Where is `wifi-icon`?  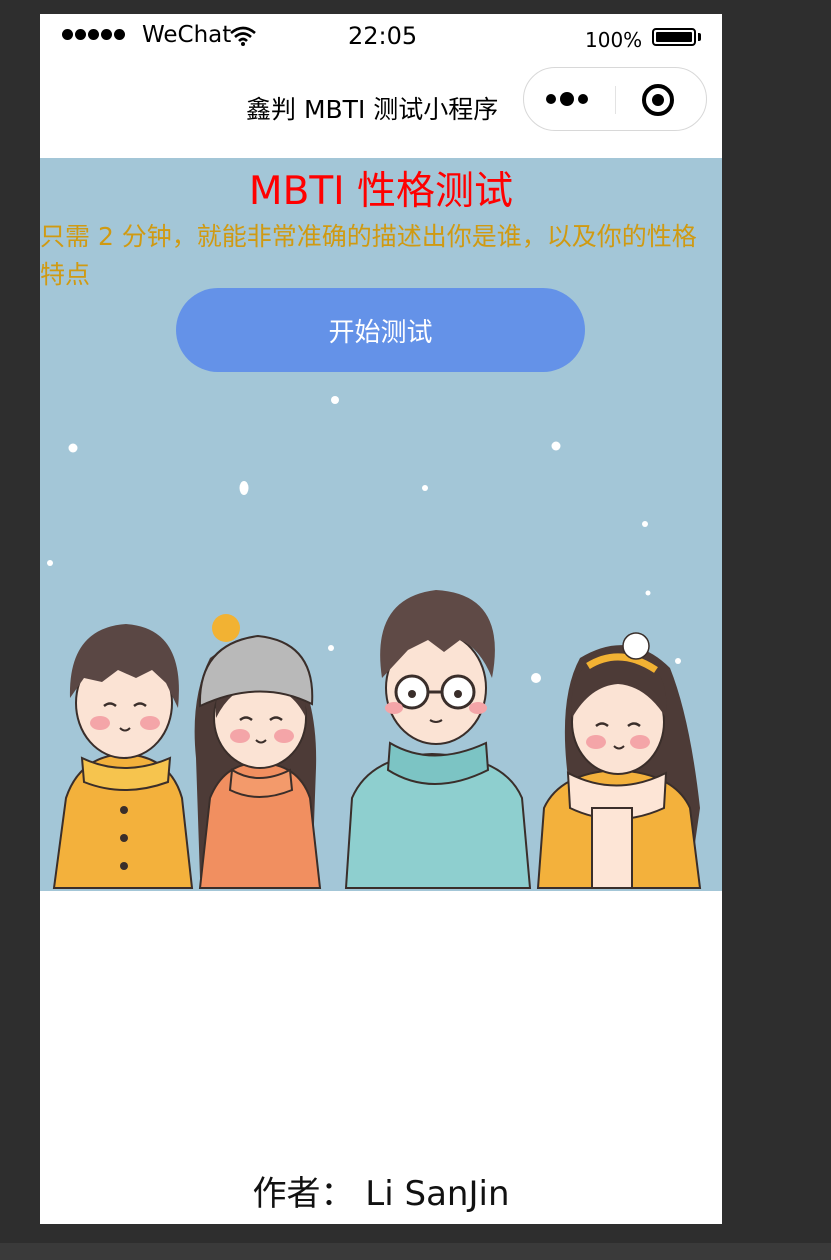 wifi-icon is located at coordinates (243, 36).